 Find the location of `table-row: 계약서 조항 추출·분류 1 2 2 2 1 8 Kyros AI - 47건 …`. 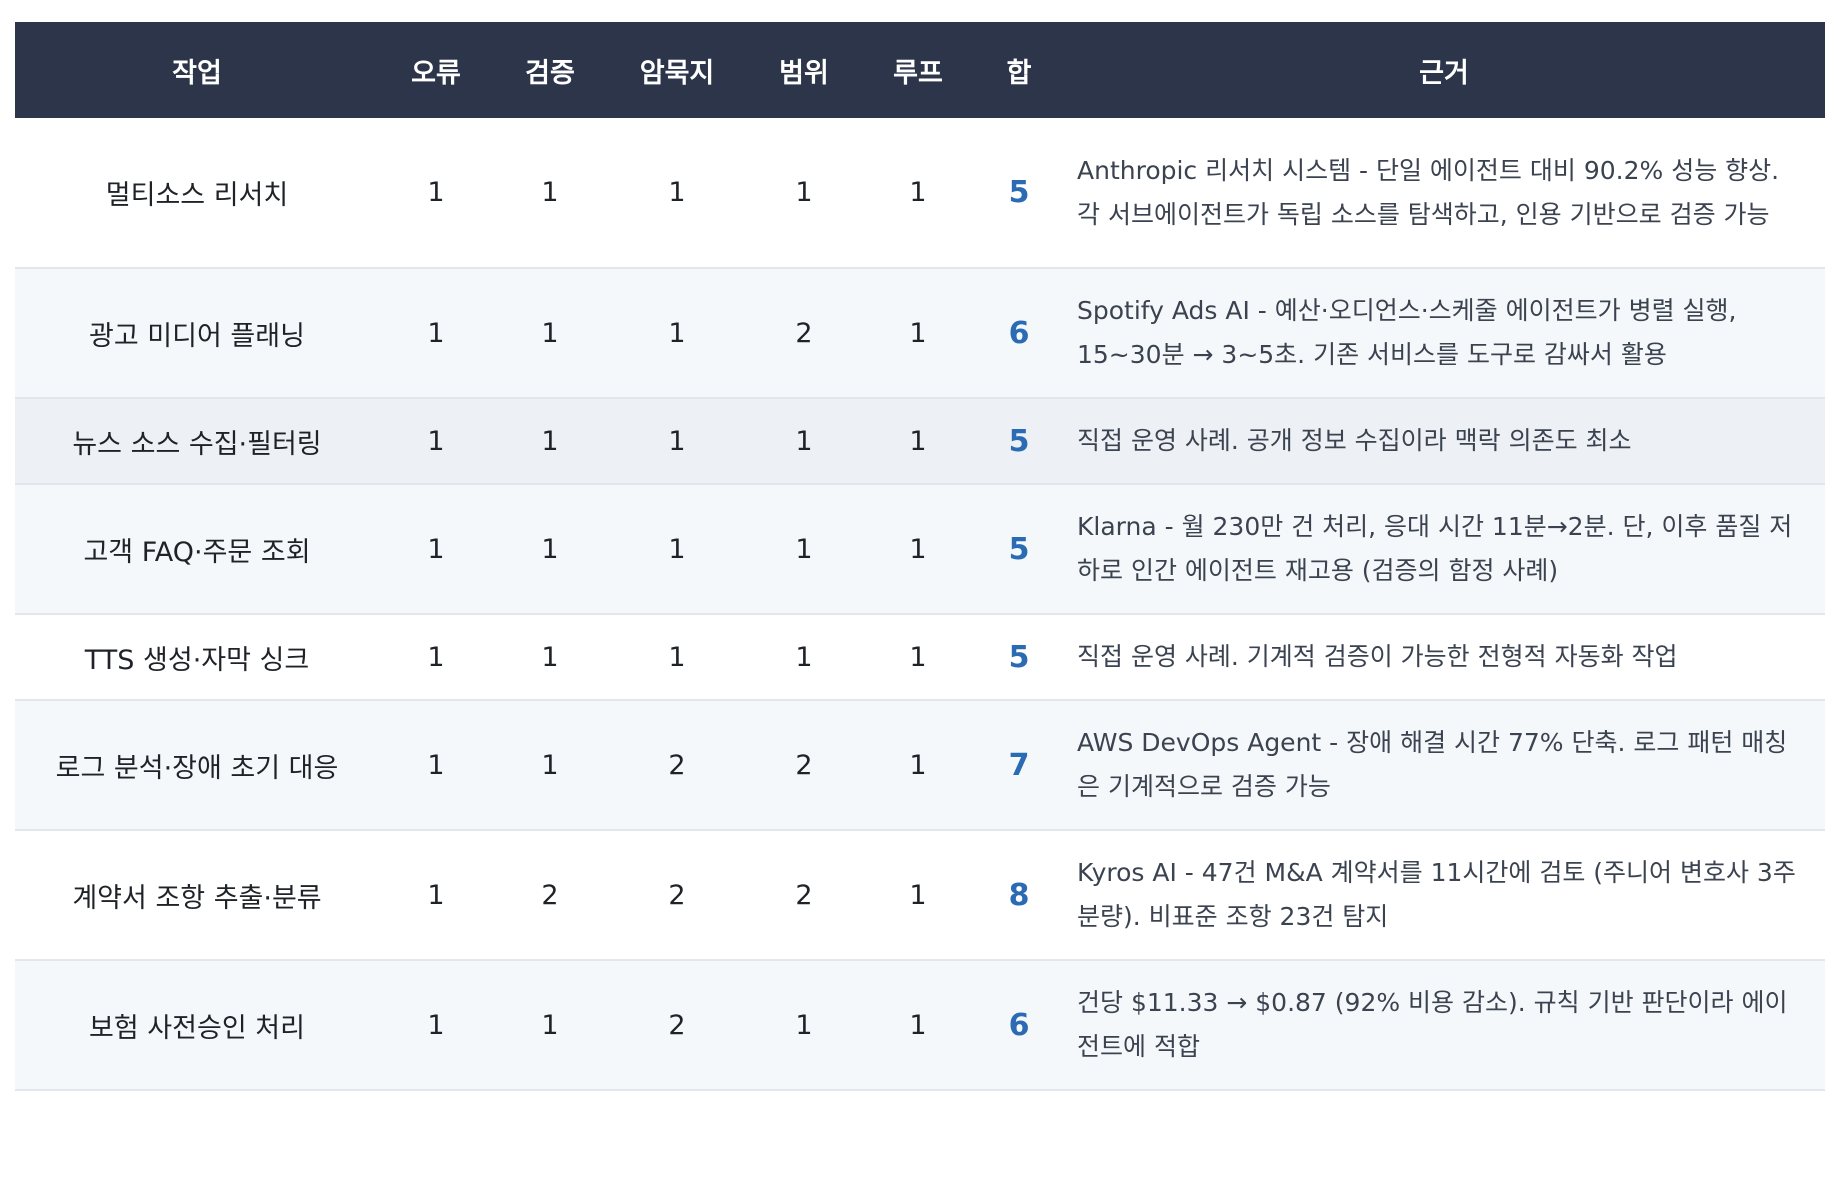

table-row: 계약서 조항 추출·분류 1 2 2 2 1 8 Kyros AI - 47건 … is located at coordinates (920, 895).